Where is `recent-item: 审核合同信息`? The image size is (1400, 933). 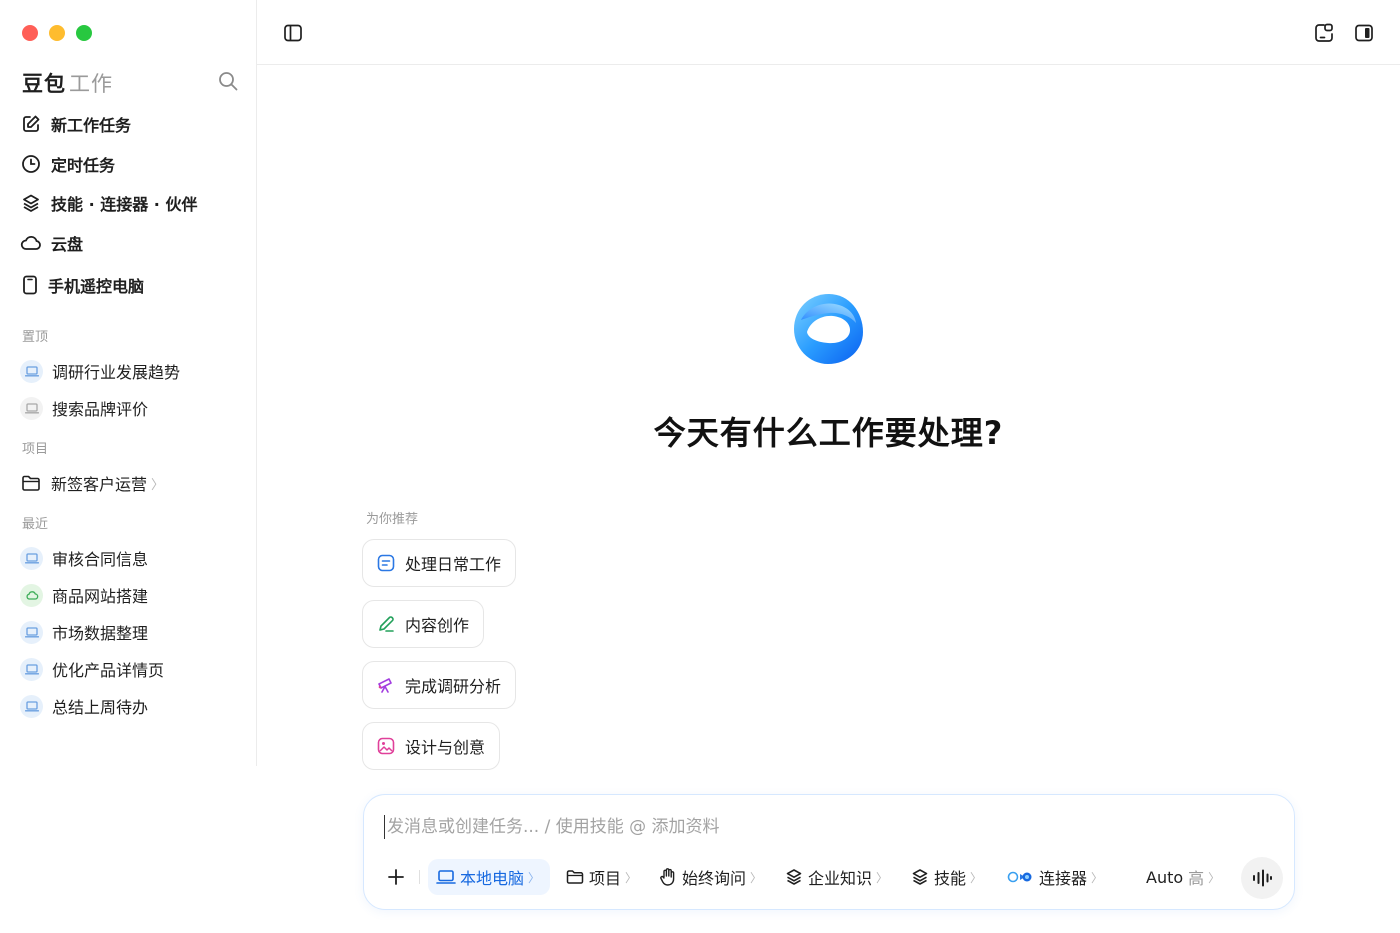 recent-item: 审核合同信息 is located at coordinates (84, 558).